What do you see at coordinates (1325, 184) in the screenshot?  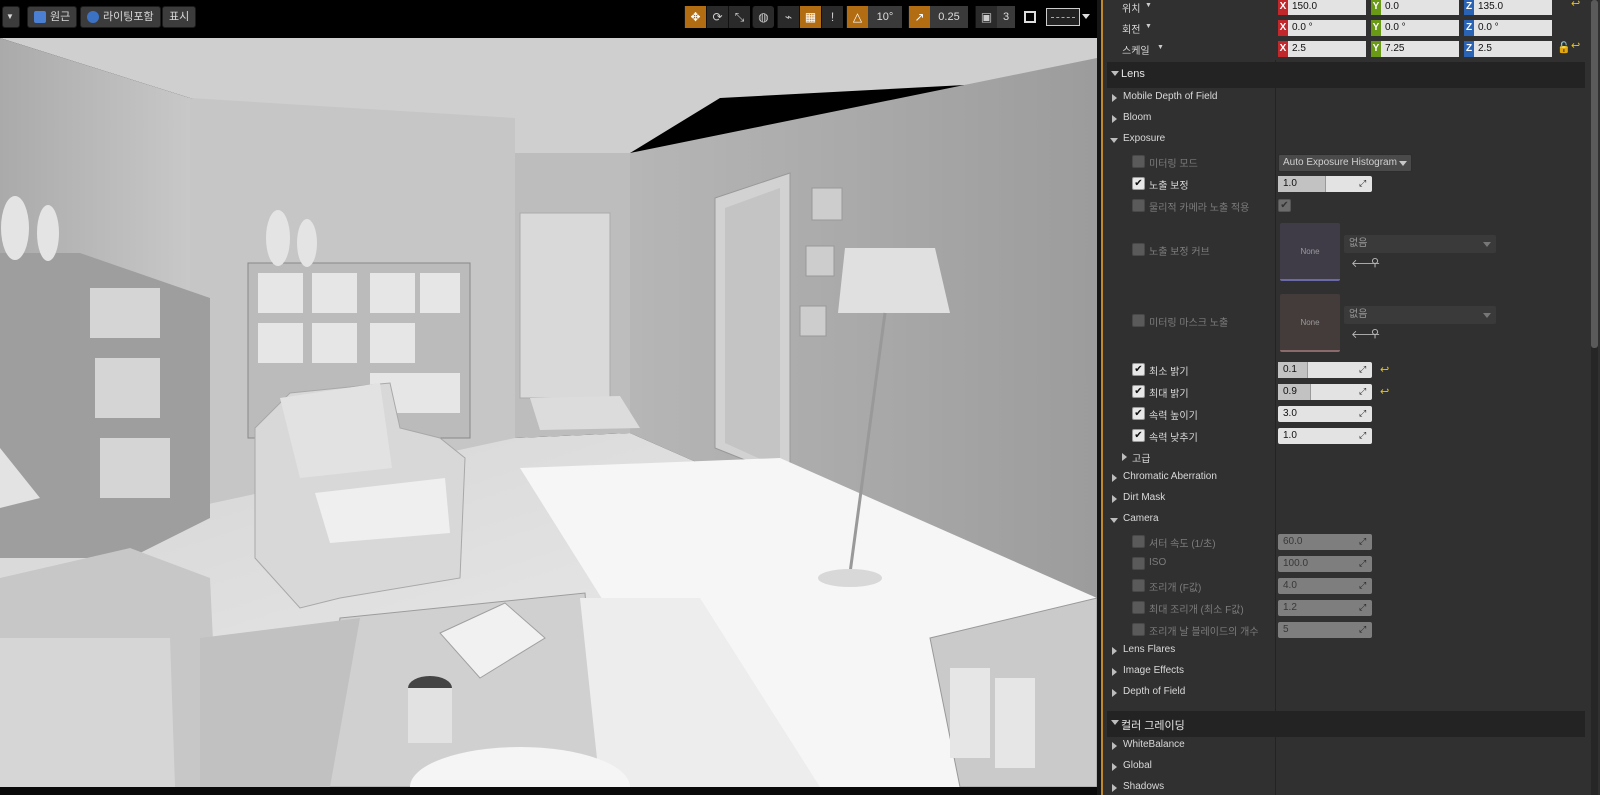 I see `exposure-comp-field: 1.0 ⤢` at bounding box center [1325, 184].